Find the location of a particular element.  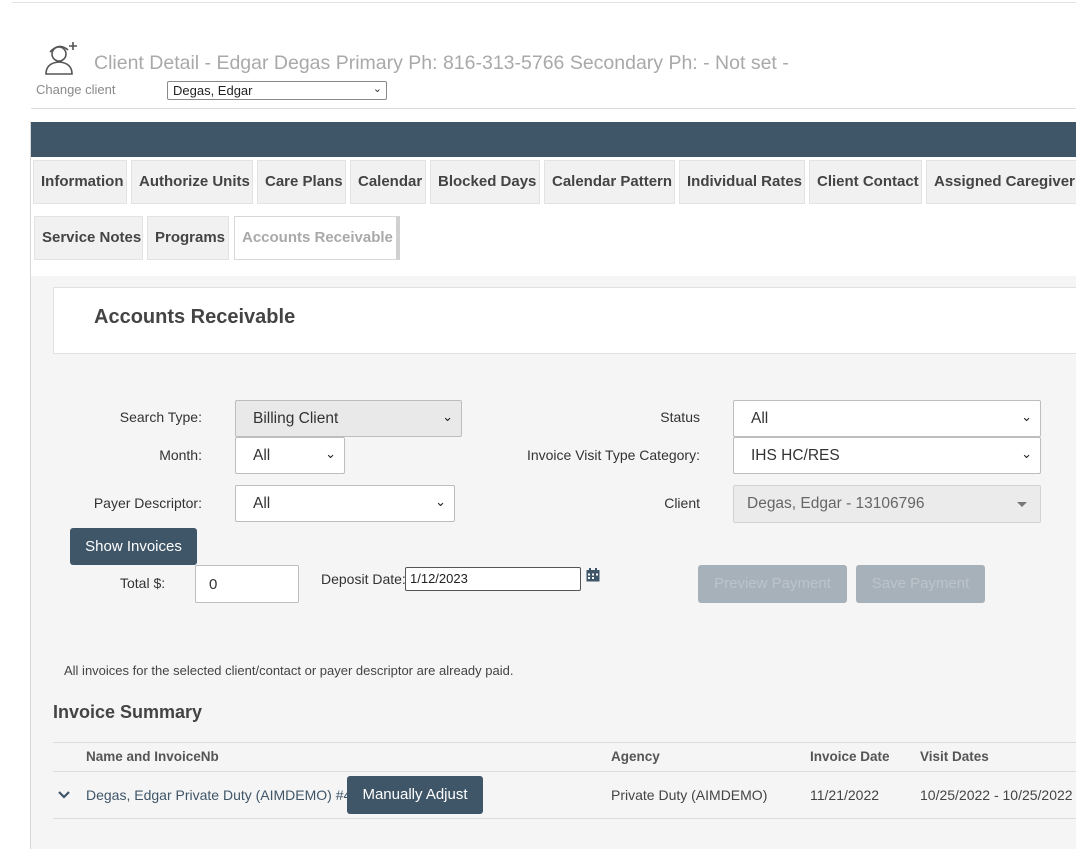

invoice-agency: Private Duty (AIMDEMO) is located at coordinates (689, 795).